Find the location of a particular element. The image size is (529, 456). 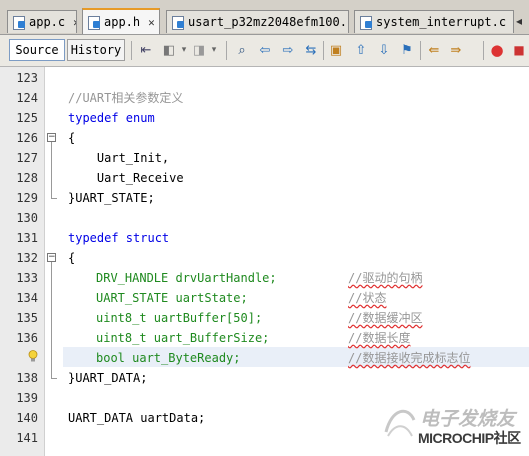

line-number: 128 is located at coordinates (27, 178).